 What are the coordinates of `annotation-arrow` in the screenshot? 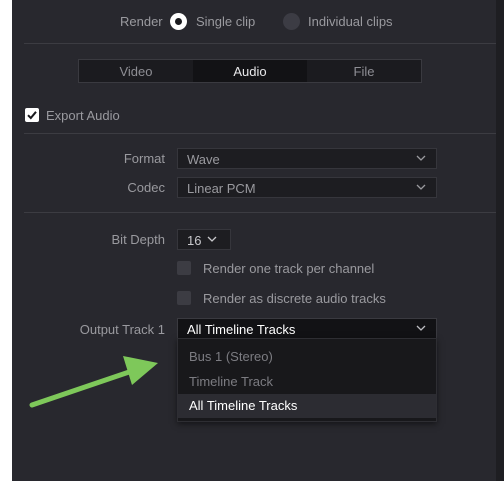 It's located at (93, 382).